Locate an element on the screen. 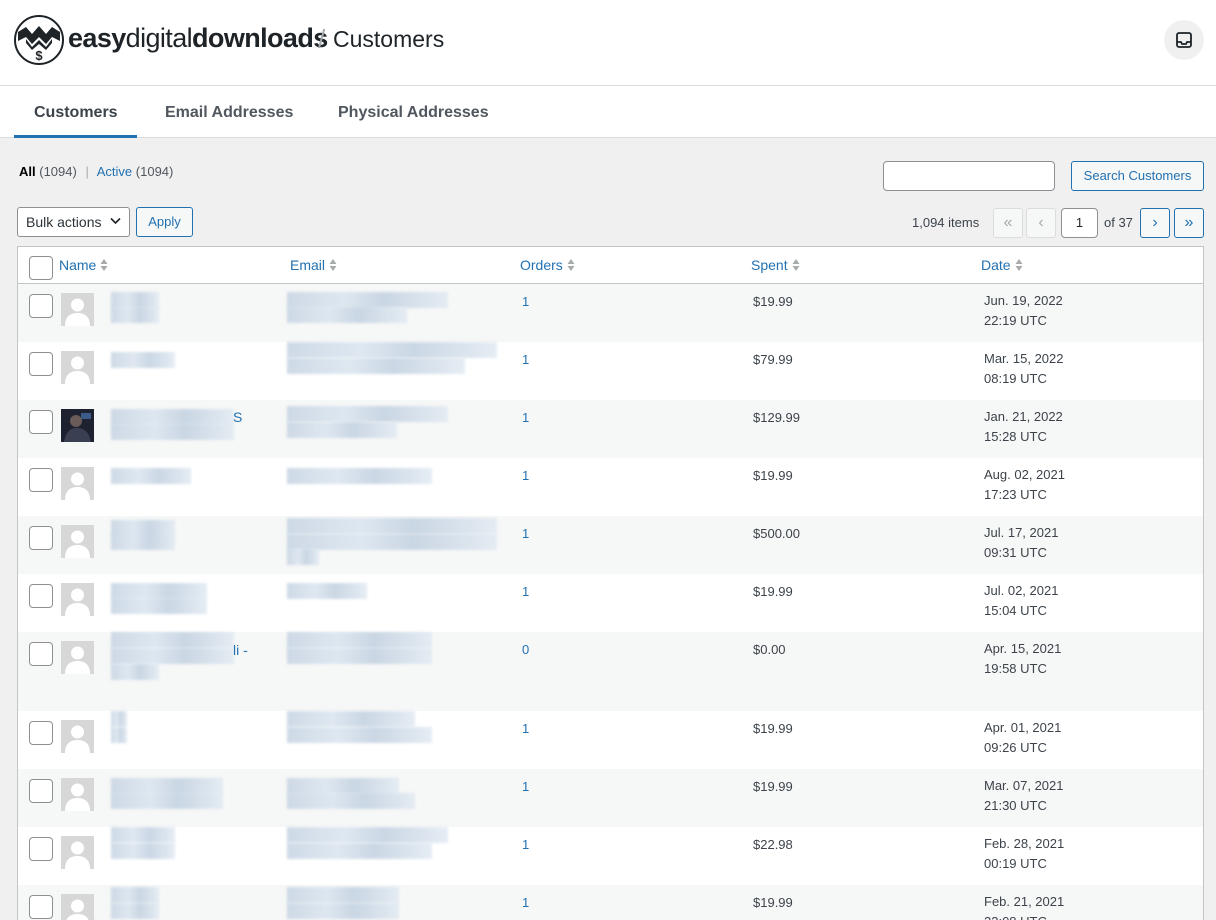 This screenshot has height=920, width=1216. spent-amount: $19.99 is located at coordinates (773, 475).